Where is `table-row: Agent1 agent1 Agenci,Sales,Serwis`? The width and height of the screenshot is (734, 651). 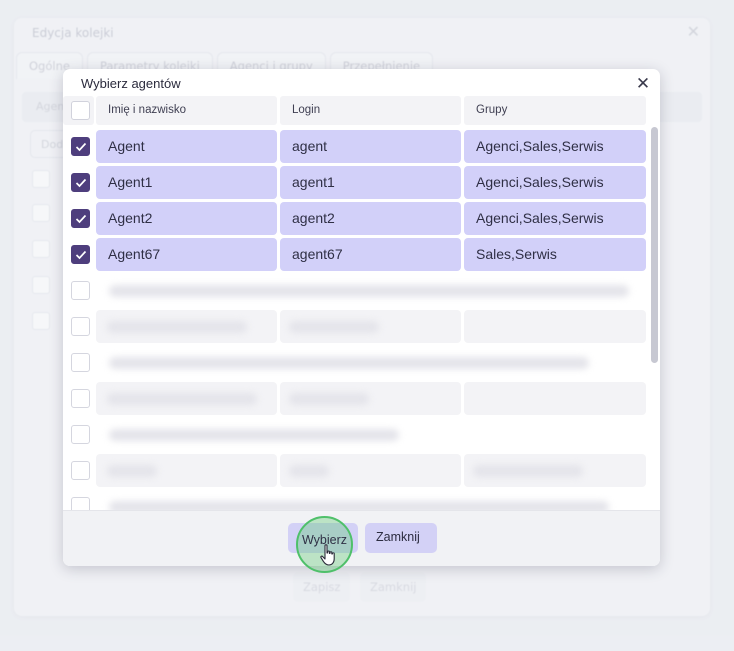
table-row: Agent1 agent1 Agenci,Sales,Serwis is located at coordinates (356, 182).